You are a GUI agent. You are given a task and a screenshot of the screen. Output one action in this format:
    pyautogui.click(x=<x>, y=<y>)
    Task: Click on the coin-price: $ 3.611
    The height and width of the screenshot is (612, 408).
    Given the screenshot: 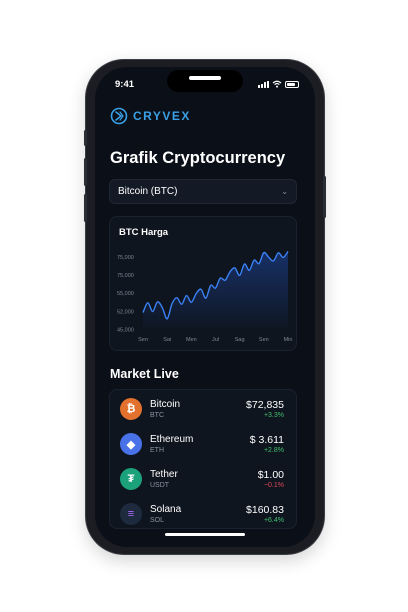 What is the action you would take?
    pyautogui.click(x=266, y=440)
    